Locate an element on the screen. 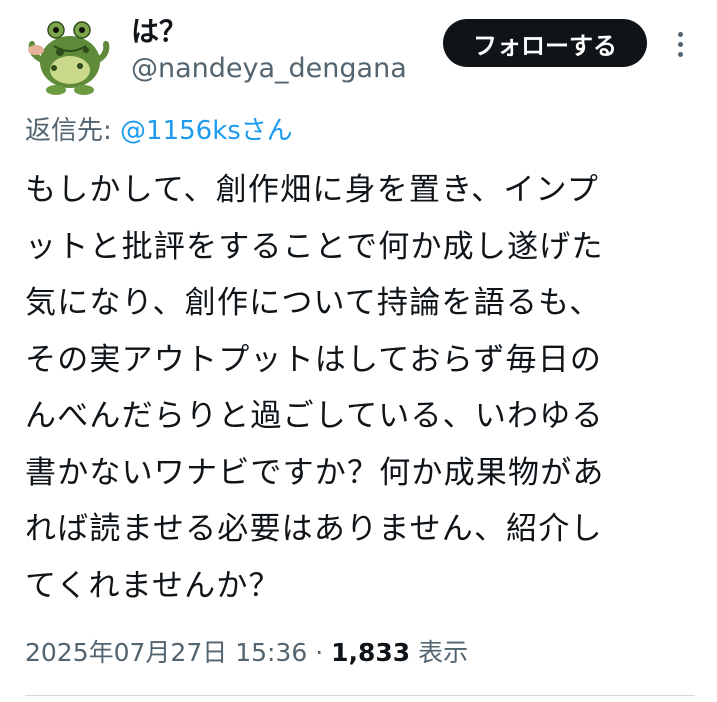 The image size is (717, 702). views-label: 表示 is located at coordinates (439, 652).